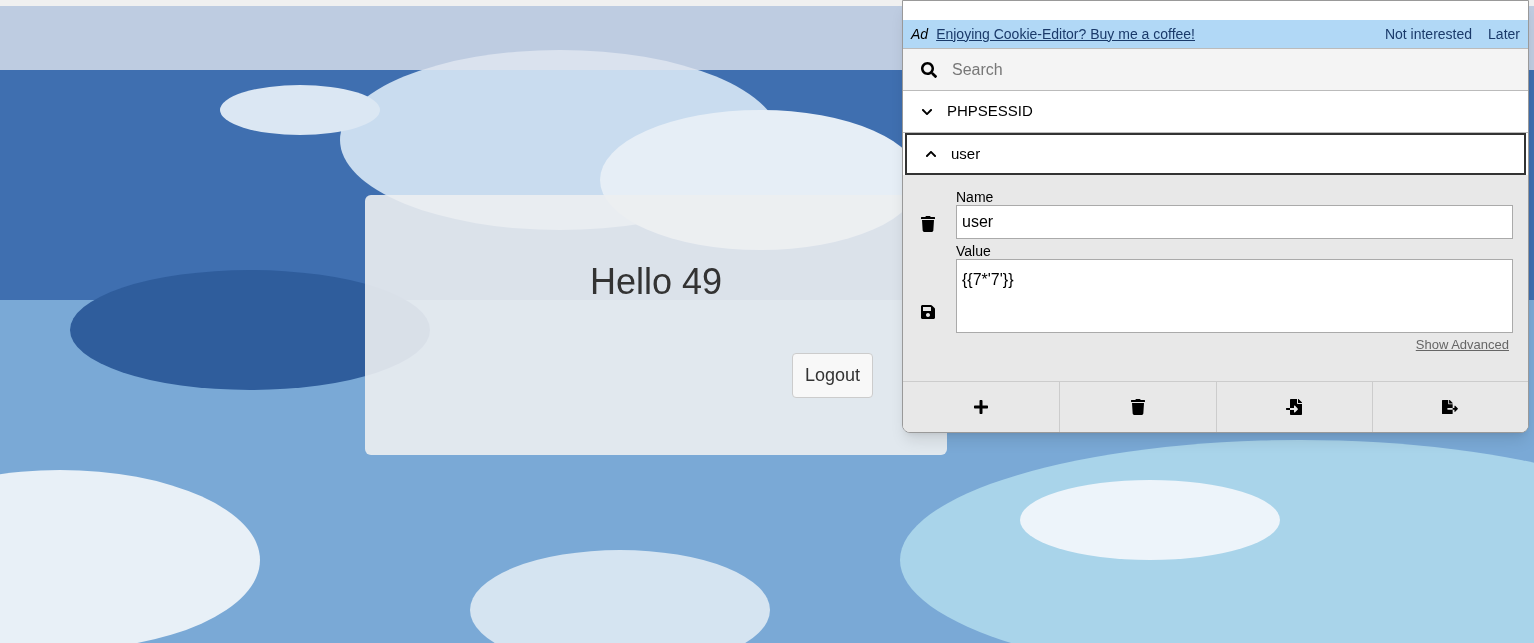 The height and width of the screenshot is (643, 1534). I want to click on field-label: Name, so click(975, 197).